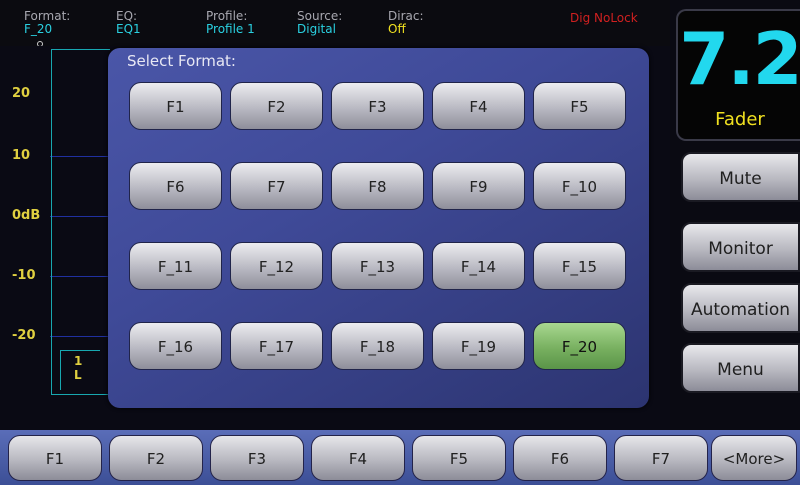 The width and height of the screenshot is (800, 485). I want to click on status-eq: EQ: EQ1, so click(128, 23).